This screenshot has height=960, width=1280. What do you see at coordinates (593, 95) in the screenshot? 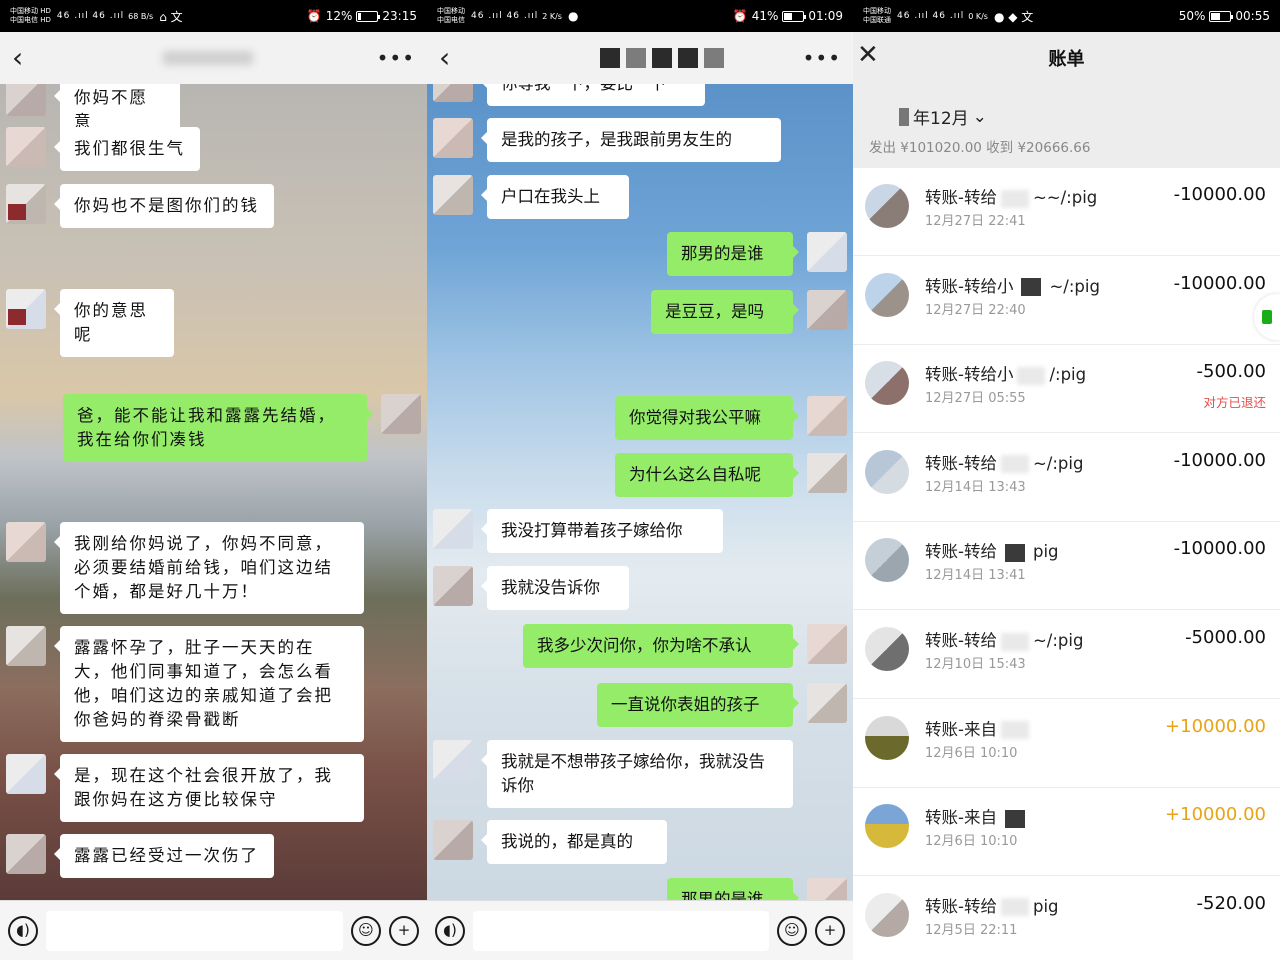
I see `message-bubble: 你等我一下，要比一下` at bounding box center [593, 95].